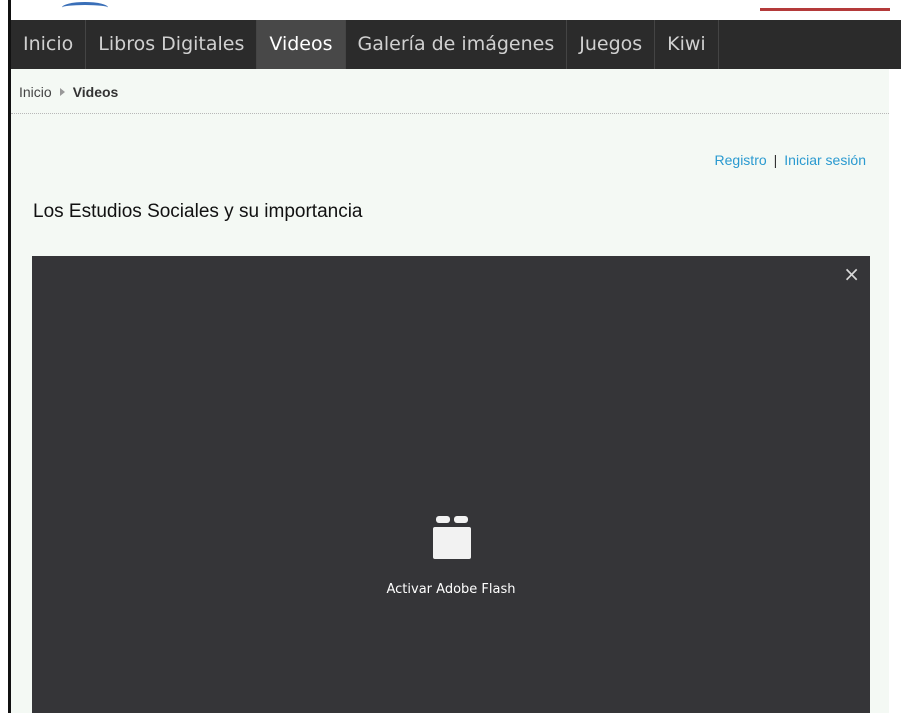 The image size is (905, 713). What do you see at coordinates (687, 44) in the screenshot?
I see `nav-item-kiwi: Kiwi` at bounding box center [687, 44].